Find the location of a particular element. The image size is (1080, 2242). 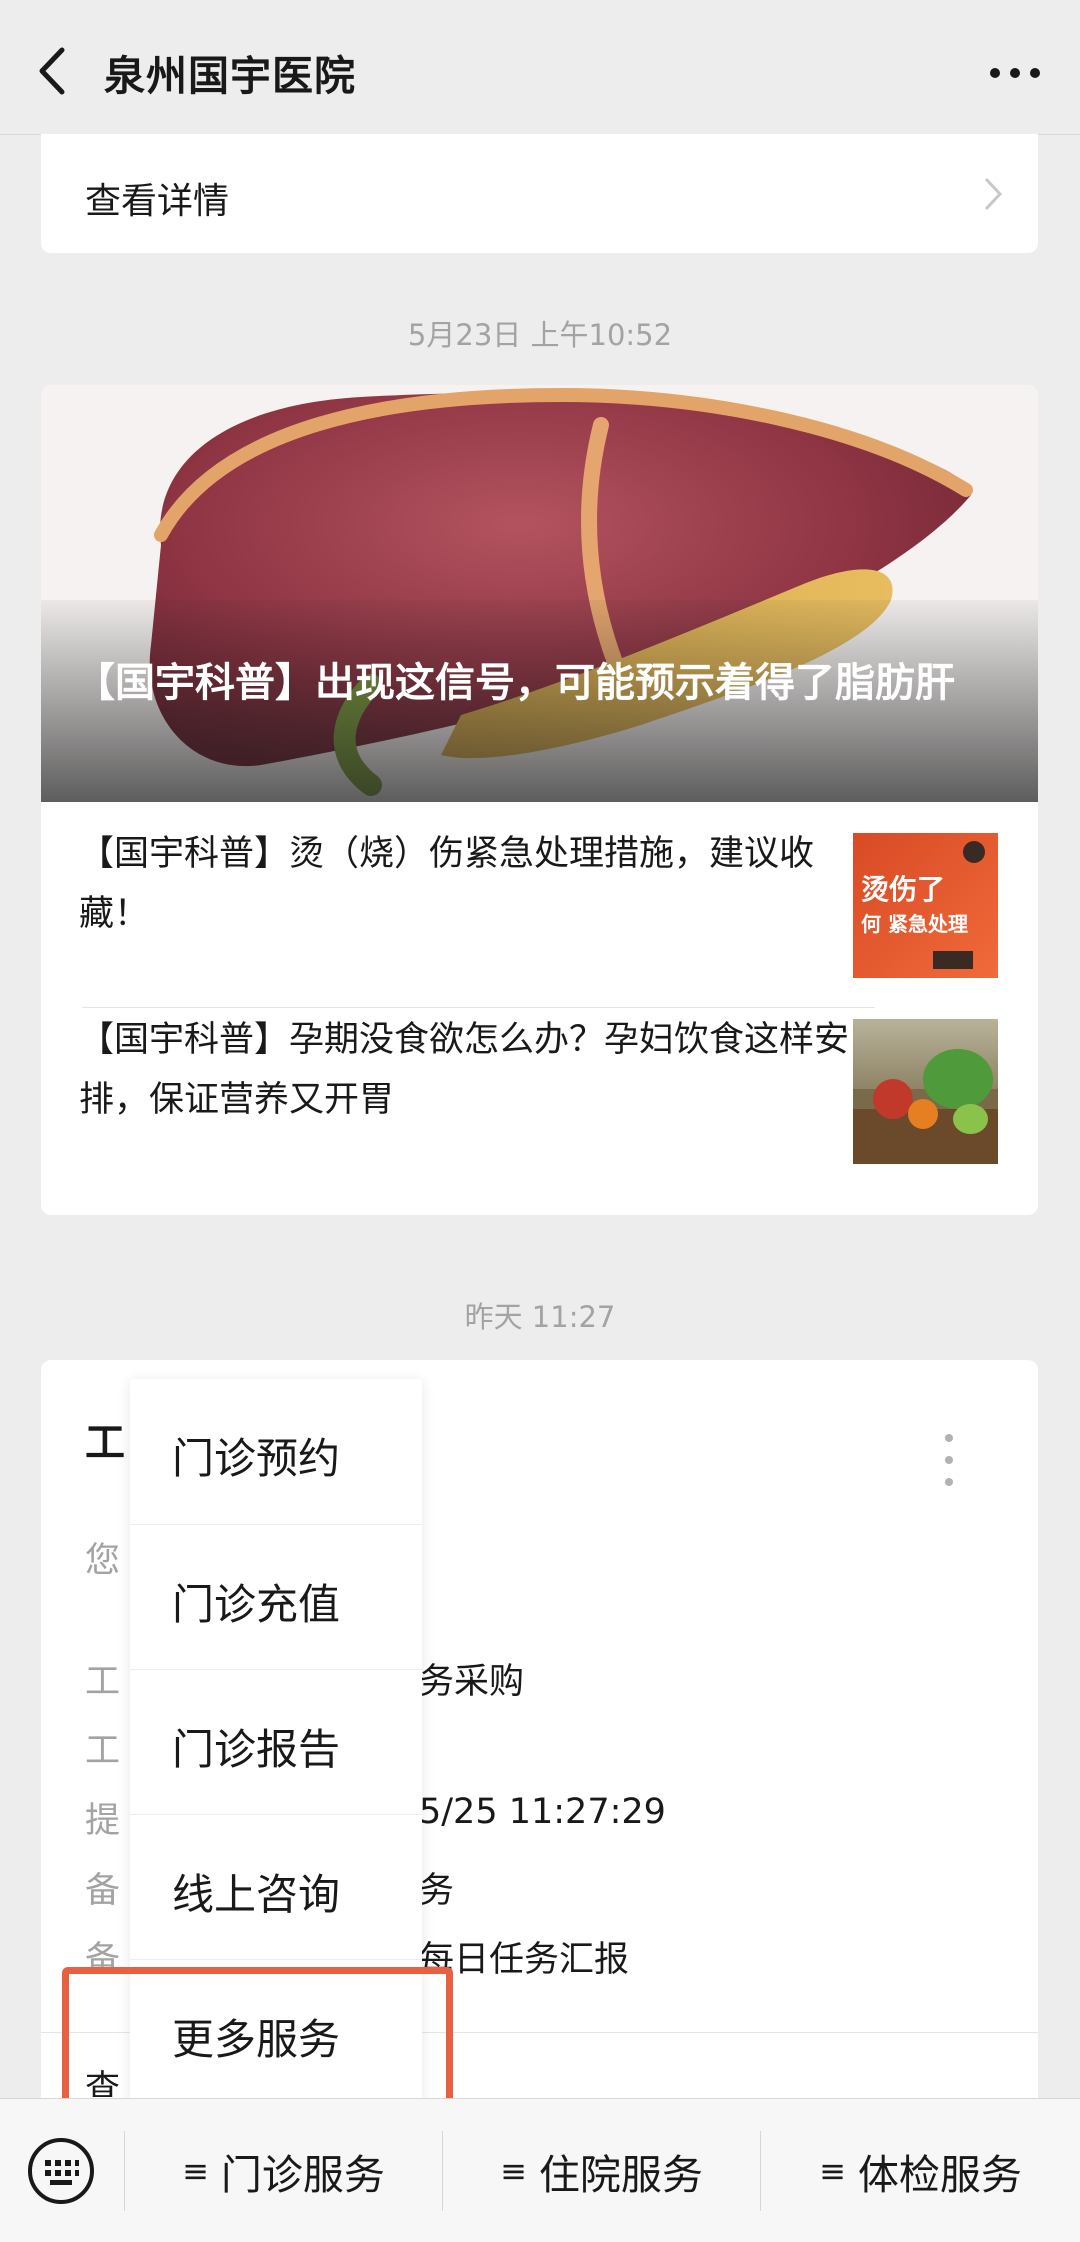

tab-outpatient-services: ≡ 门诊服务 is located at coordinates (283, 2170).